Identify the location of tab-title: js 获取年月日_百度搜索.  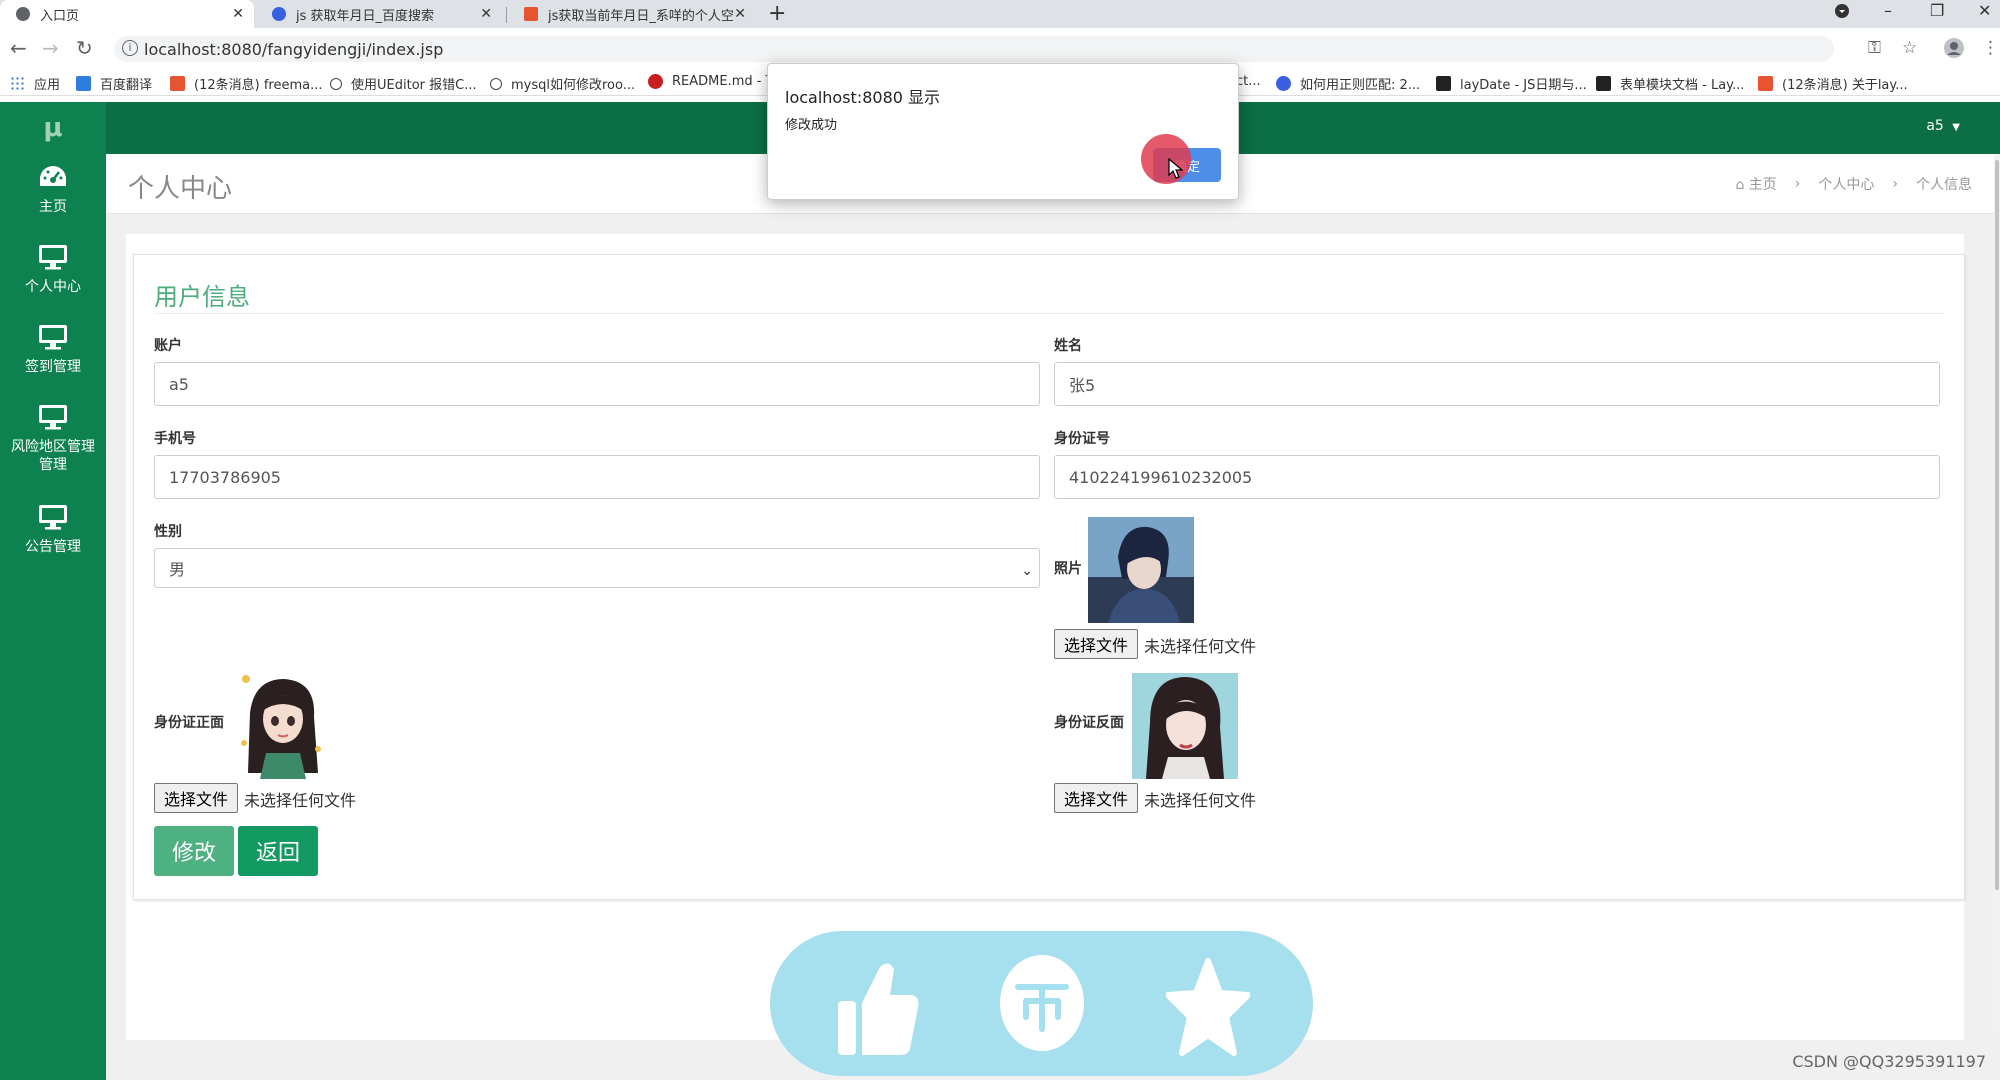
(365, 16).